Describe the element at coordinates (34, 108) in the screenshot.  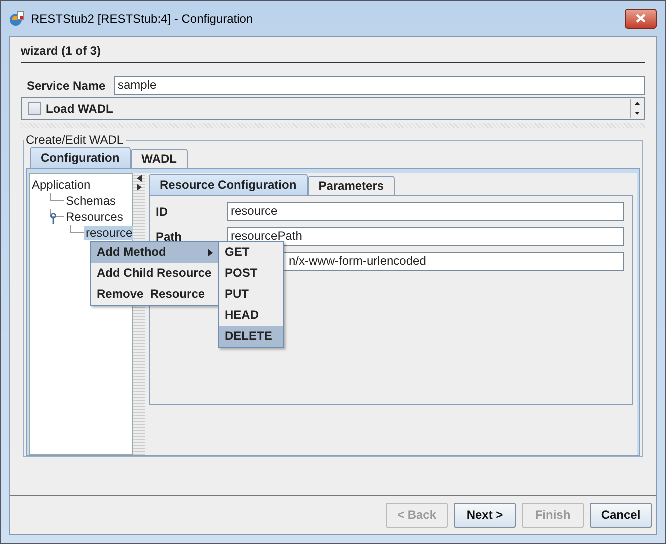
I see `checkbox` at that location.